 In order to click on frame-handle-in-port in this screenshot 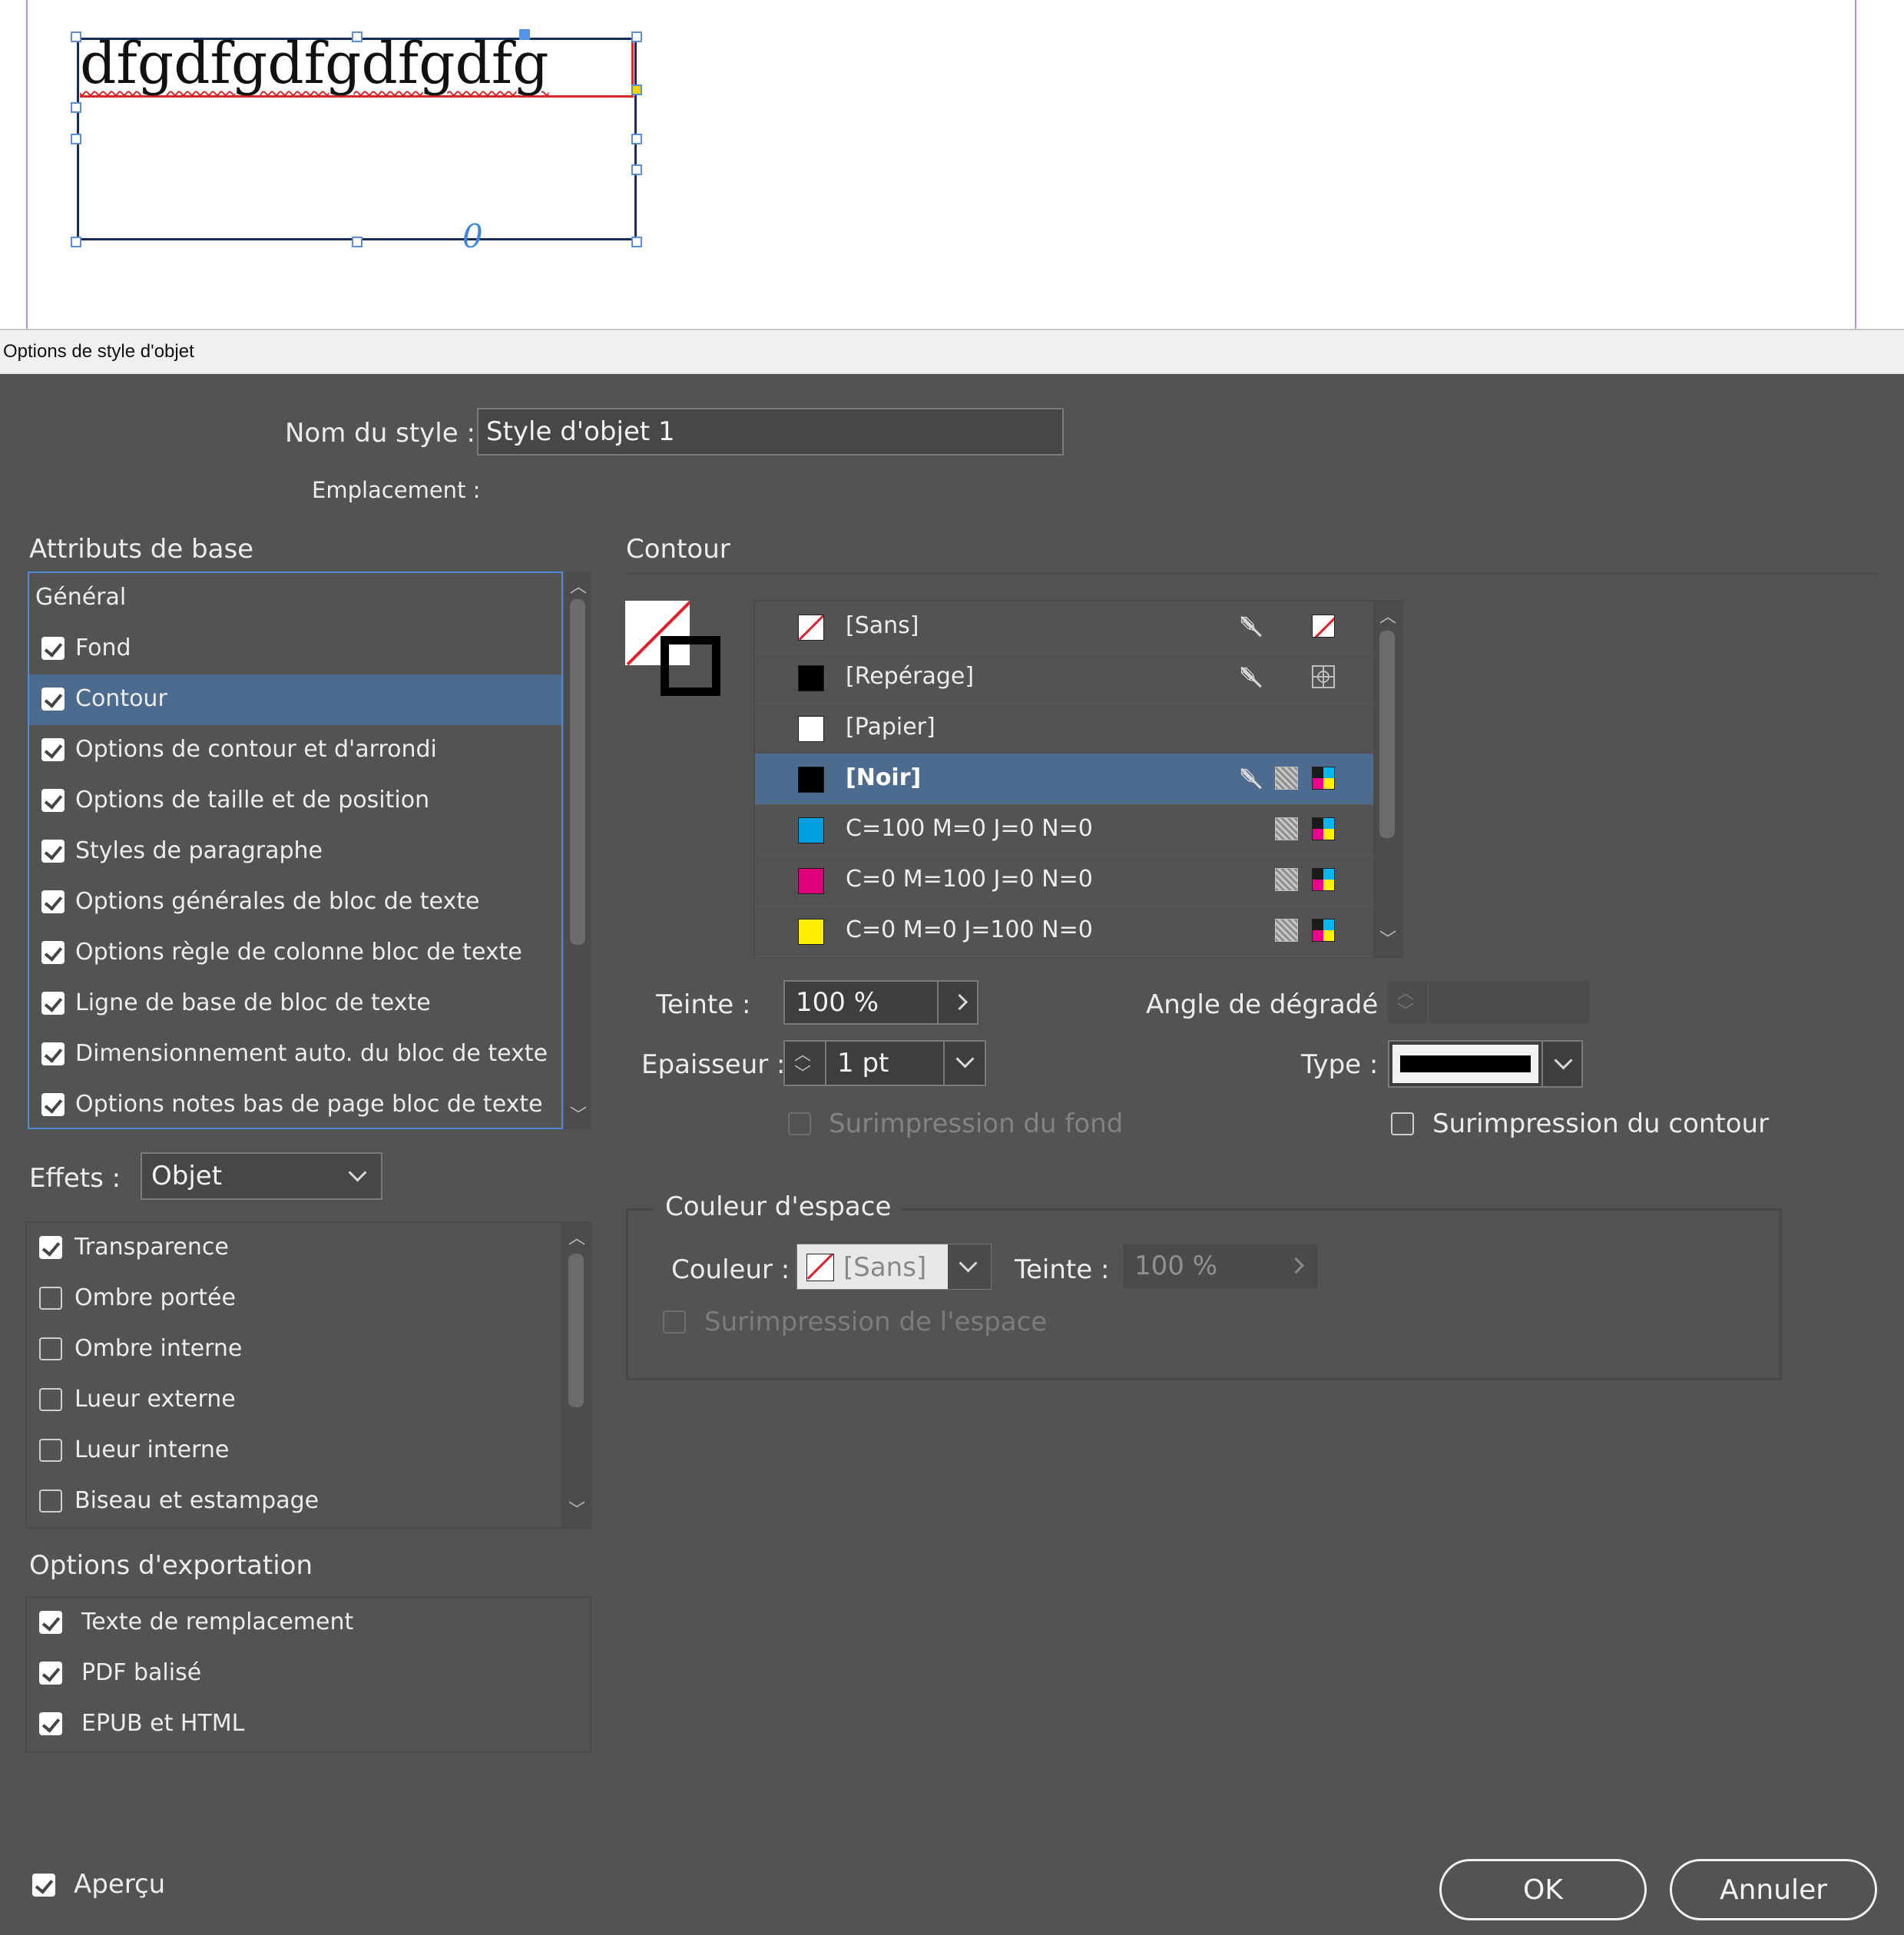, I will do `click(76, 108)`.